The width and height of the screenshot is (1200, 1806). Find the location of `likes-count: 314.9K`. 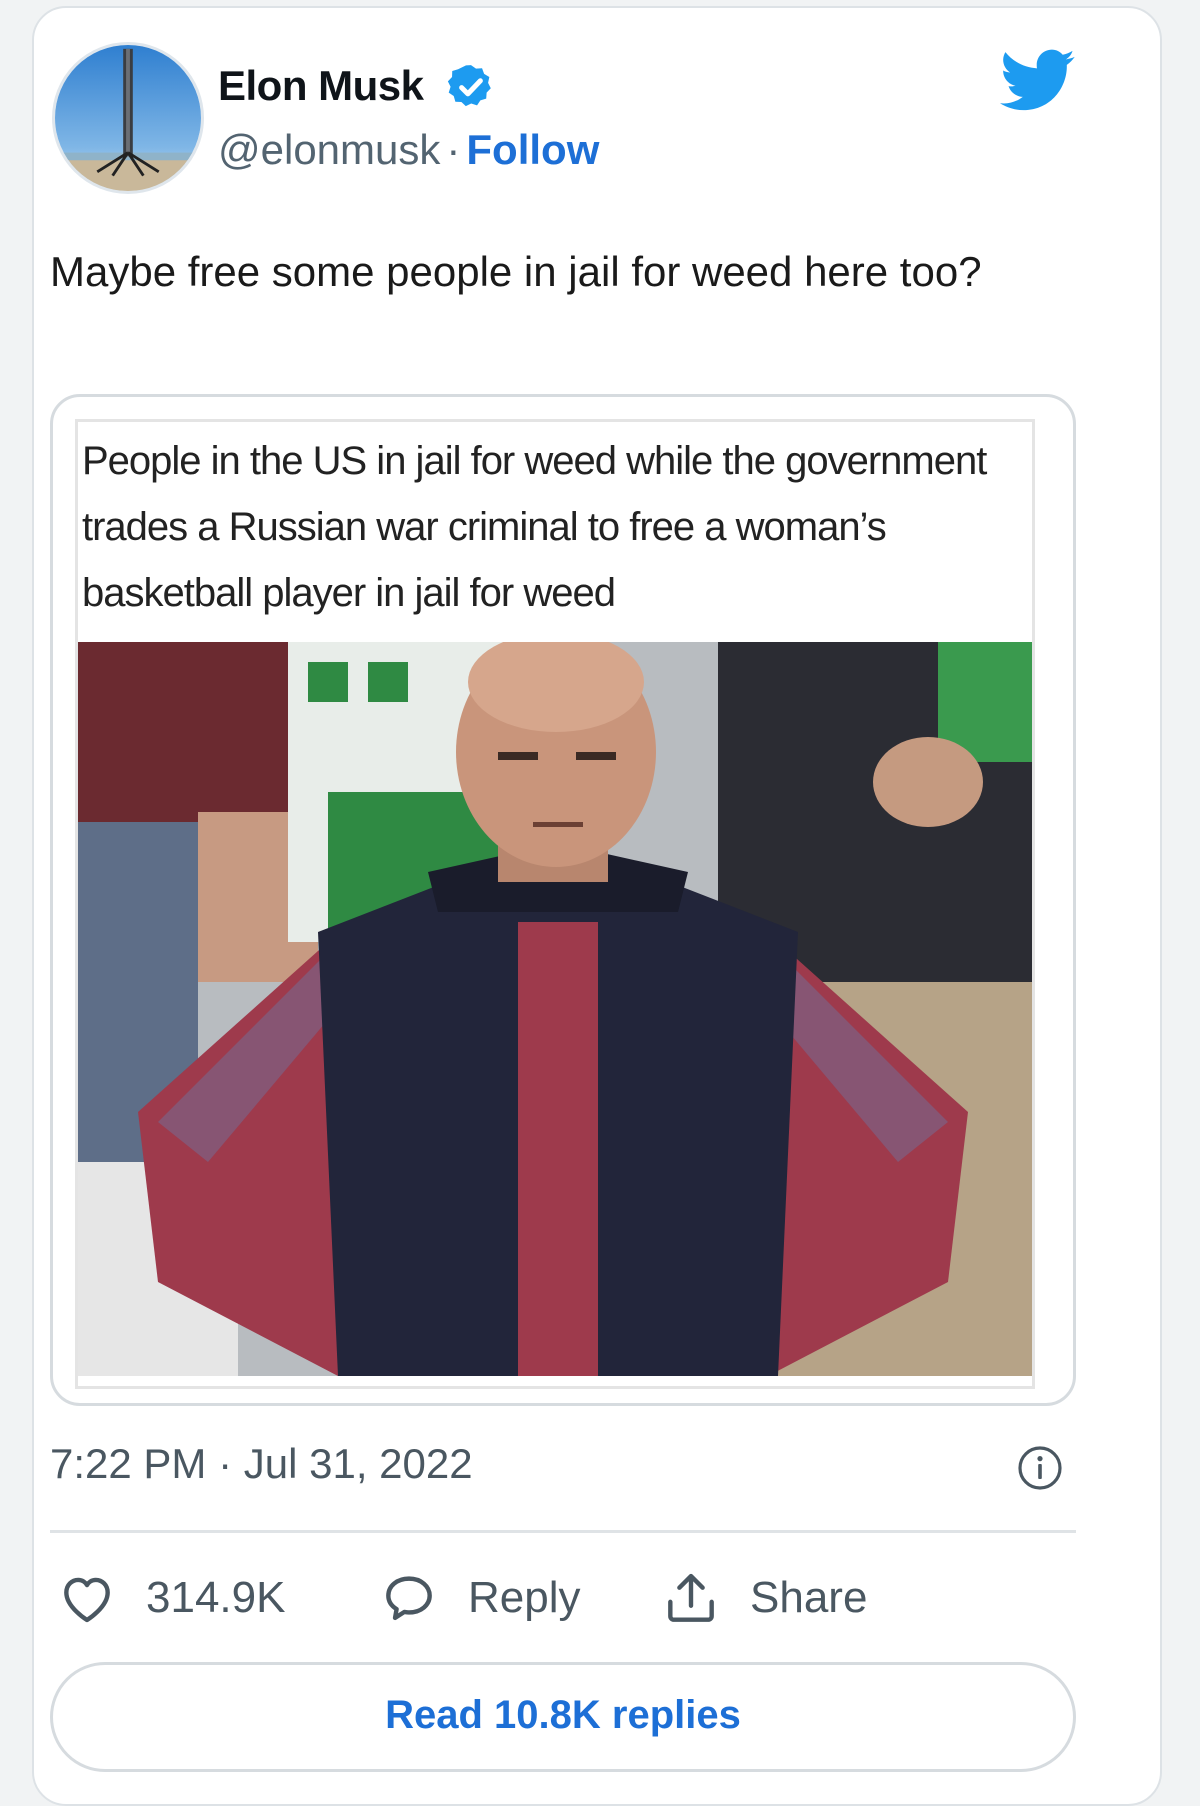

likes-count: 314.9K is located at coordinates (216, 1597).